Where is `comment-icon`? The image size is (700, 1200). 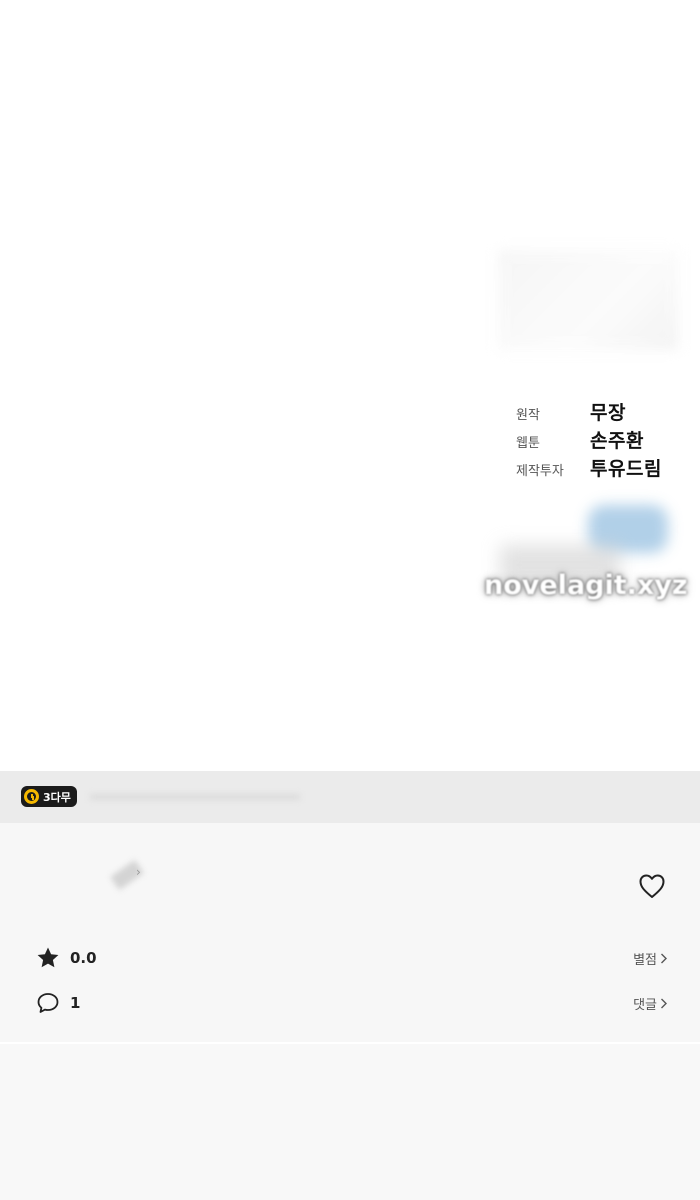
comment-icon is located at coordinates (48, 1003).